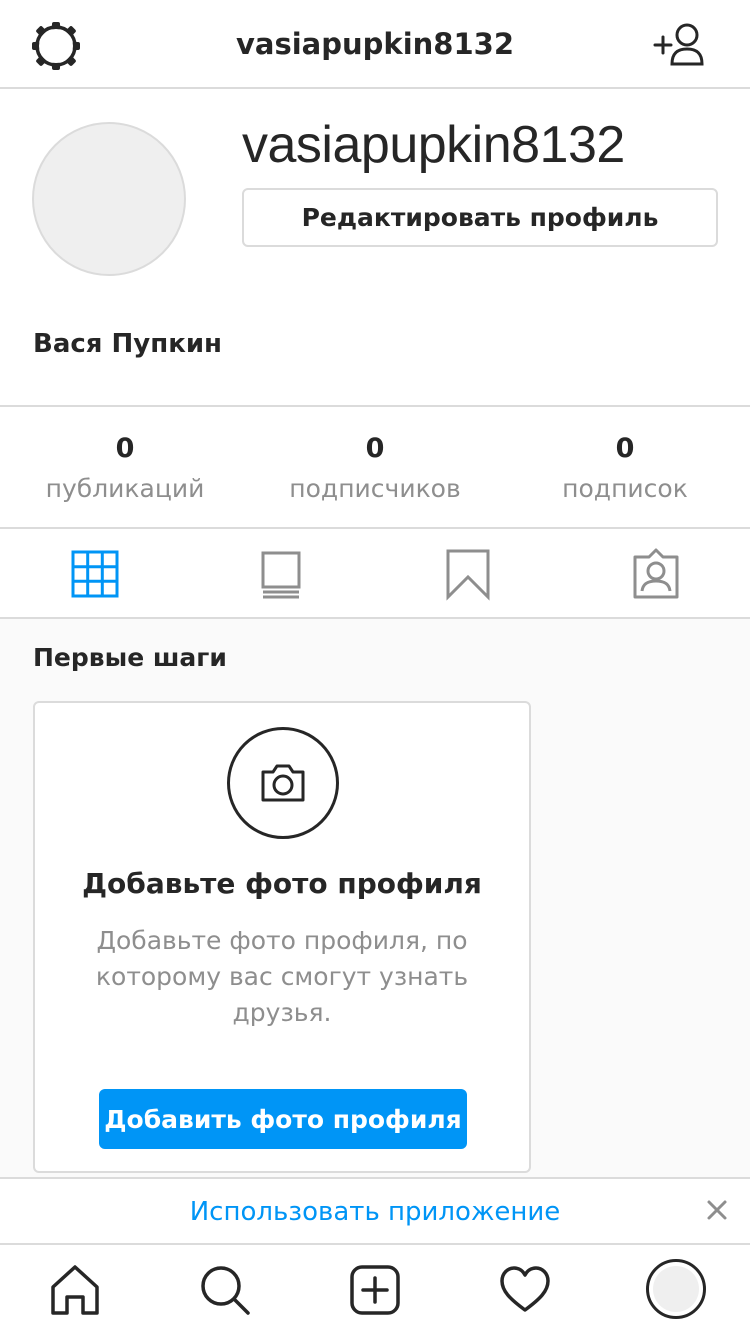  What do you see at coordinates (375, 574) in the screenshot?
I see `profile-tabs` at bounding box center [375, 574].